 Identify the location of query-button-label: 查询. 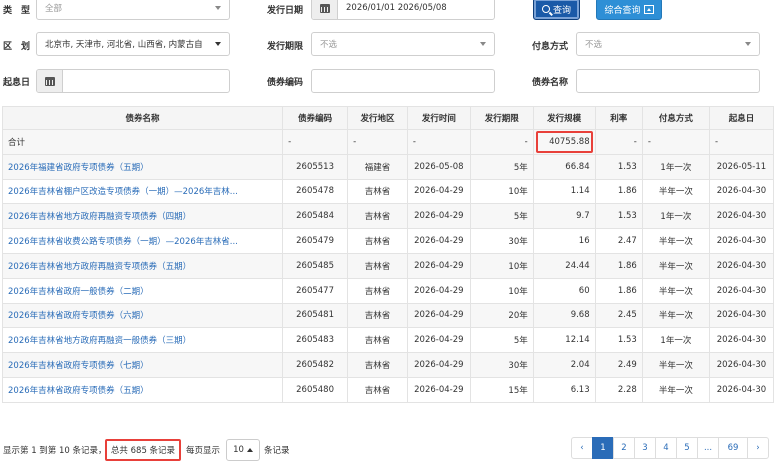
(561, 10).